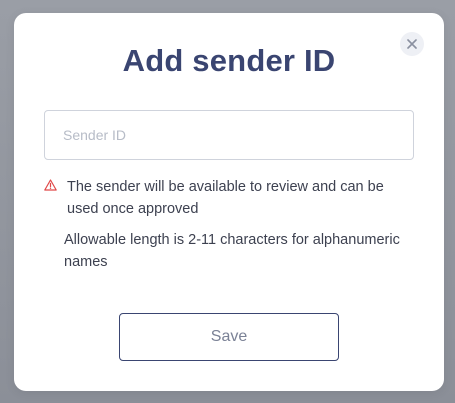 Image resolution: width=455 pixels, height=403 pixels. What do you see at coordinates (229, 60) in the screenshot?
I see `dialog-title: Add sender ID` at bounding box center [229, 60].